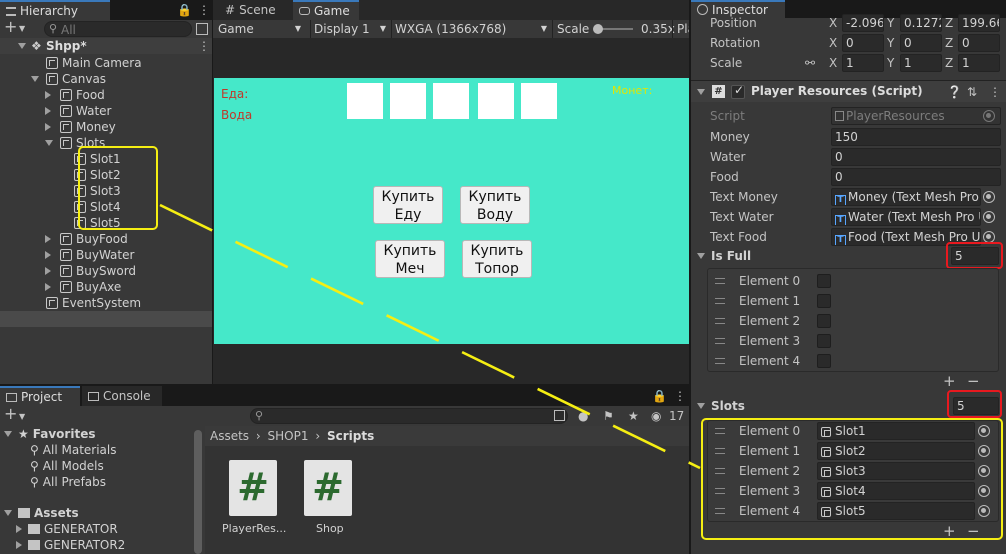 The width and height of the screenshot is (1006, 554). I want to click on folder-item: GENERATOR, so click(67, 529).